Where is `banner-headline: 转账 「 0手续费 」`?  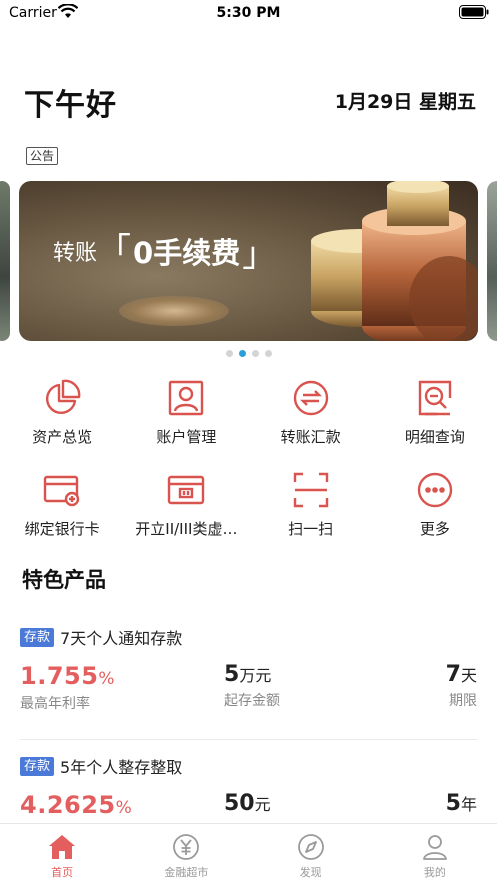
banner-headline: 转账 「 0手续费 」 is located at coordinates (164, 251).